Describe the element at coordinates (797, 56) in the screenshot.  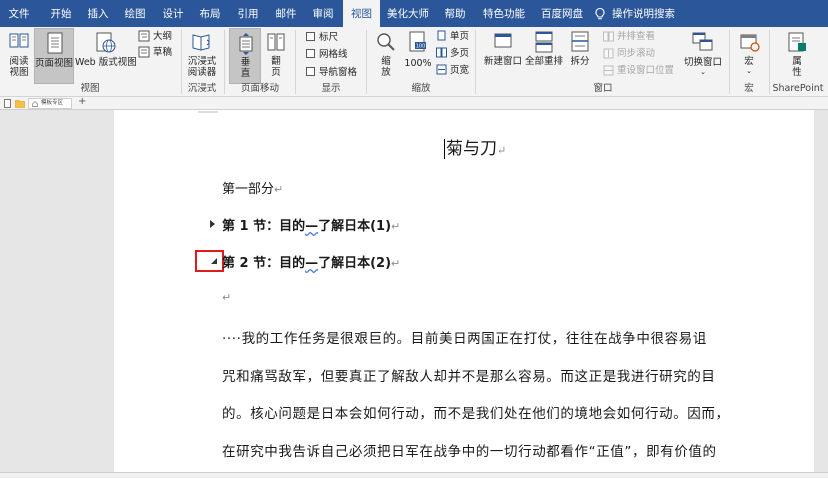
I see `properties-button: 属 性` at that location.